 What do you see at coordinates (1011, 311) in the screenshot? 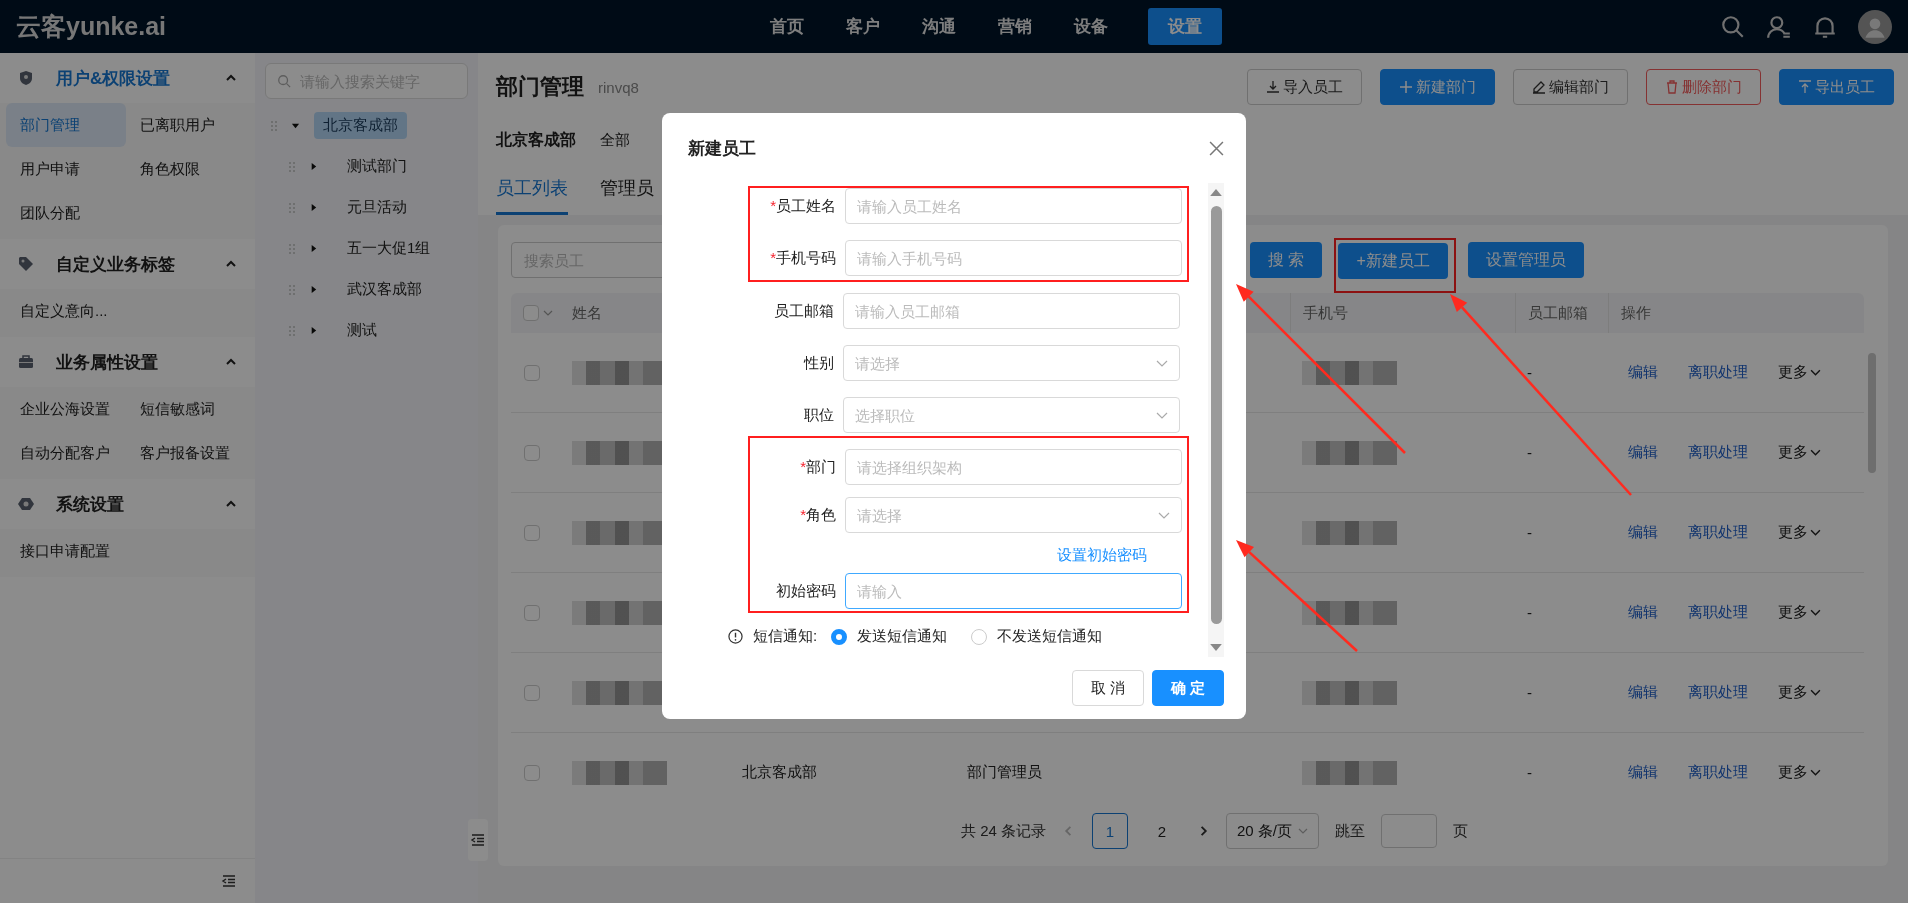
I see `input-field: 请输入员工邮箱` at bounding box center [1011, 311].